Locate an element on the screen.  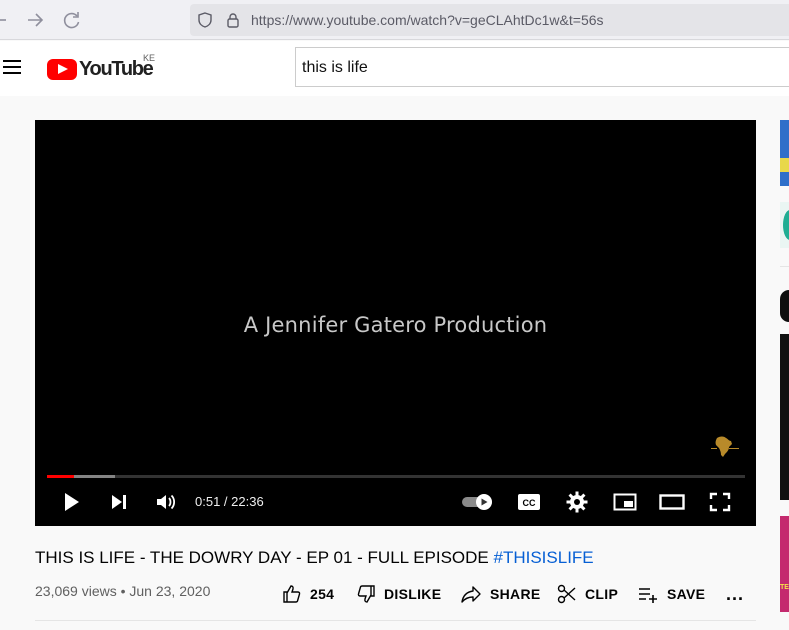
autoplay-toggle-icon is located at coordinates (477, 502).